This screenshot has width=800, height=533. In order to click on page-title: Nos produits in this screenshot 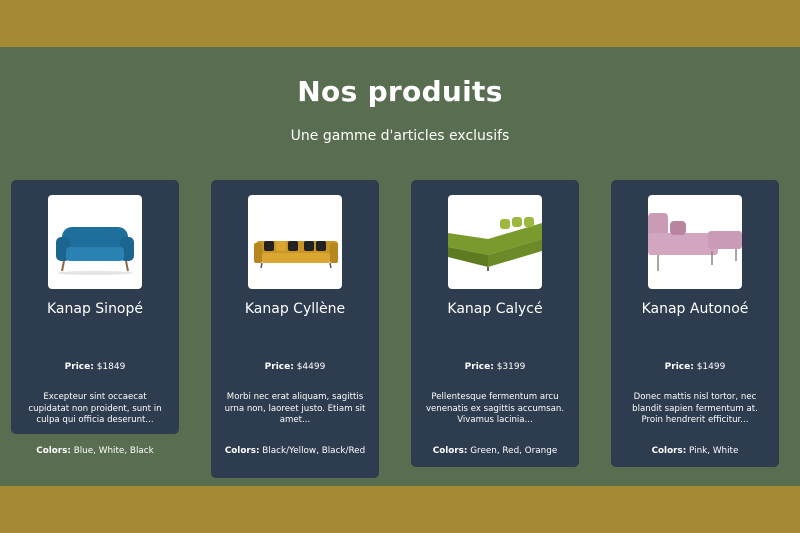, I will do `click(400, 91)`.